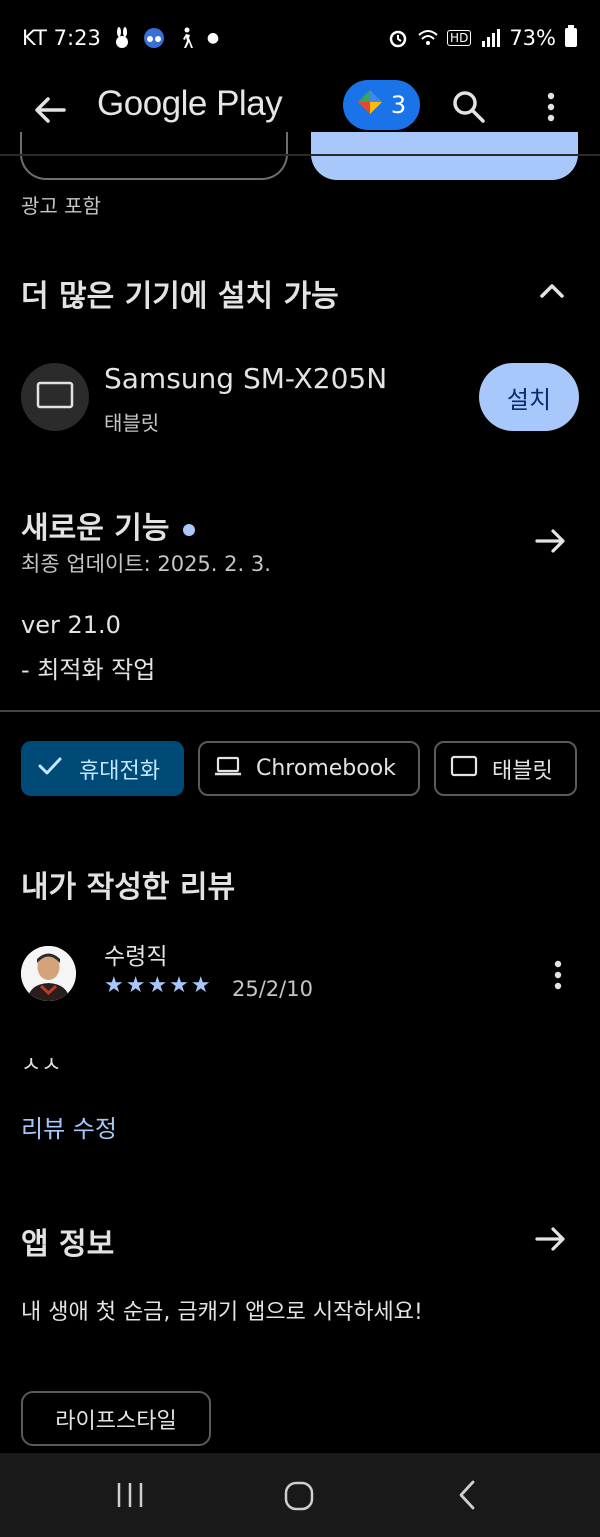  What do you see at coordinates (122, 38) in the screenshot?
I see `rabbit-icon` at bounding box center [122, 38].